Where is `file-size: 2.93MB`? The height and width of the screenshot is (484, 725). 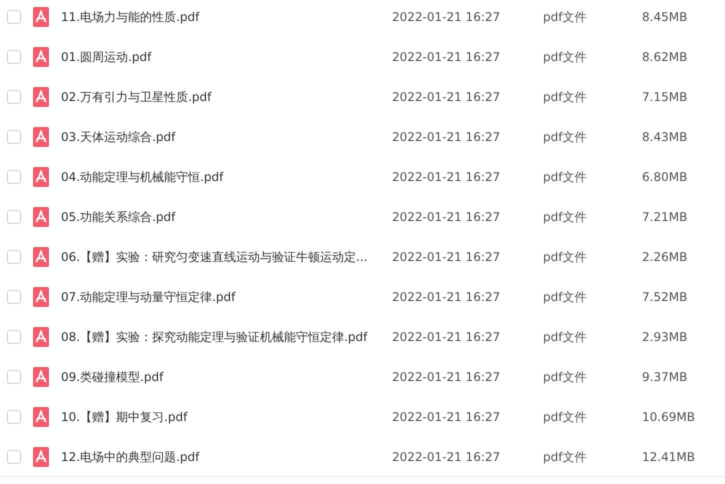 file-size: 2.93MB is located at coordinates (665, 337).